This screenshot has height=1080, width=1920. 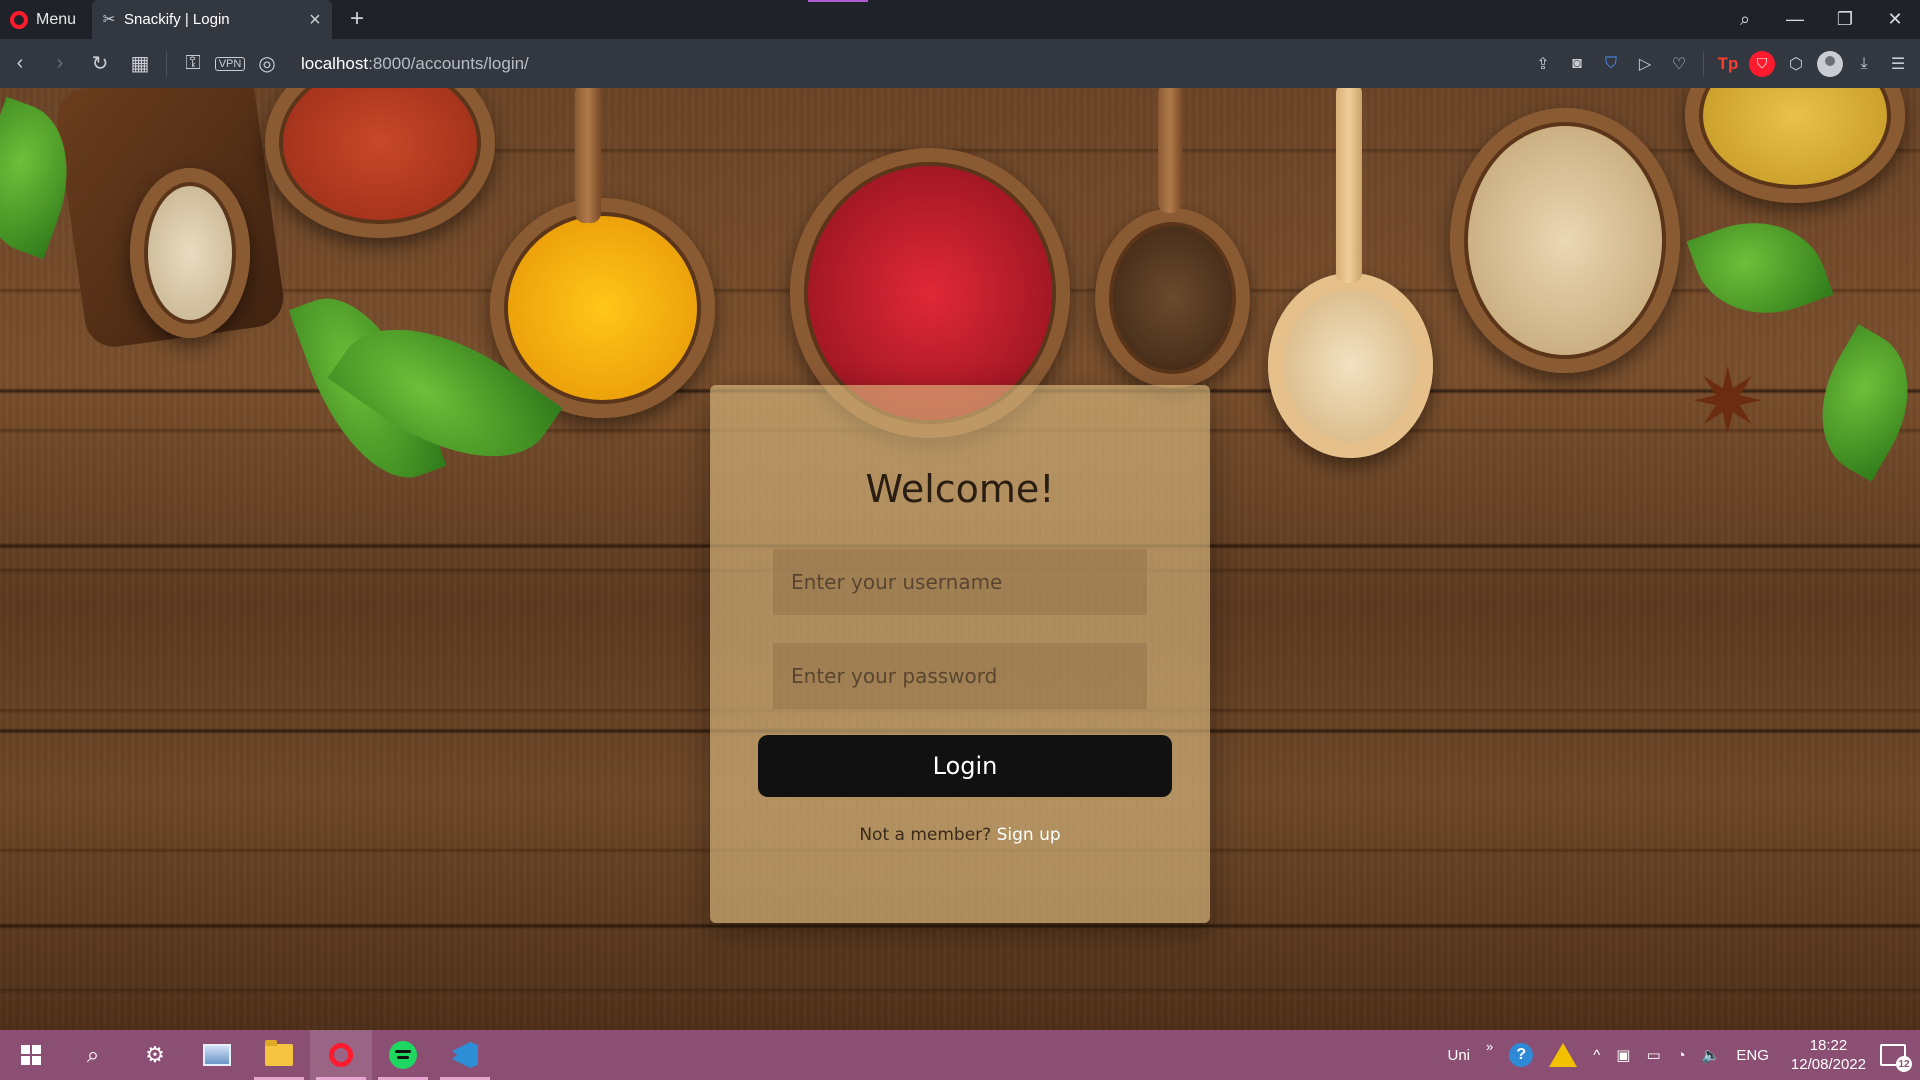 What do you see at coordinates (380, 163) in the screenshot?
I see `chili-powder-bowl-image` at bounding box center [380, 163].